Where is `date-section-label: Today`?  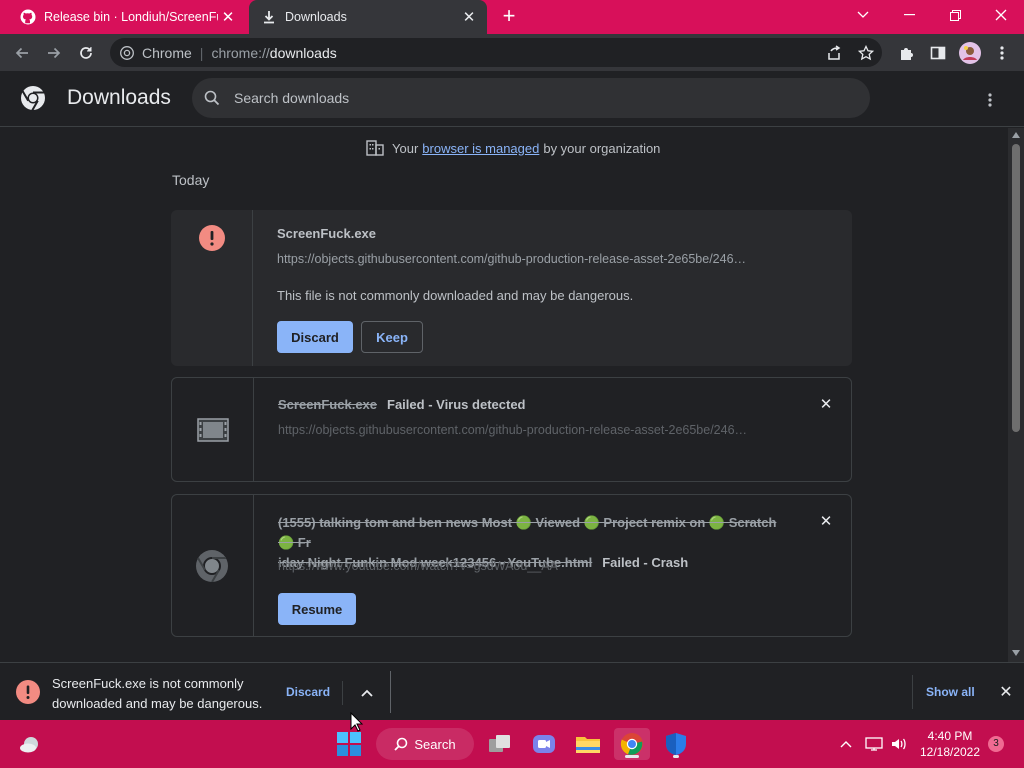 date-section-label: Today is located at coordinates (191, 180).